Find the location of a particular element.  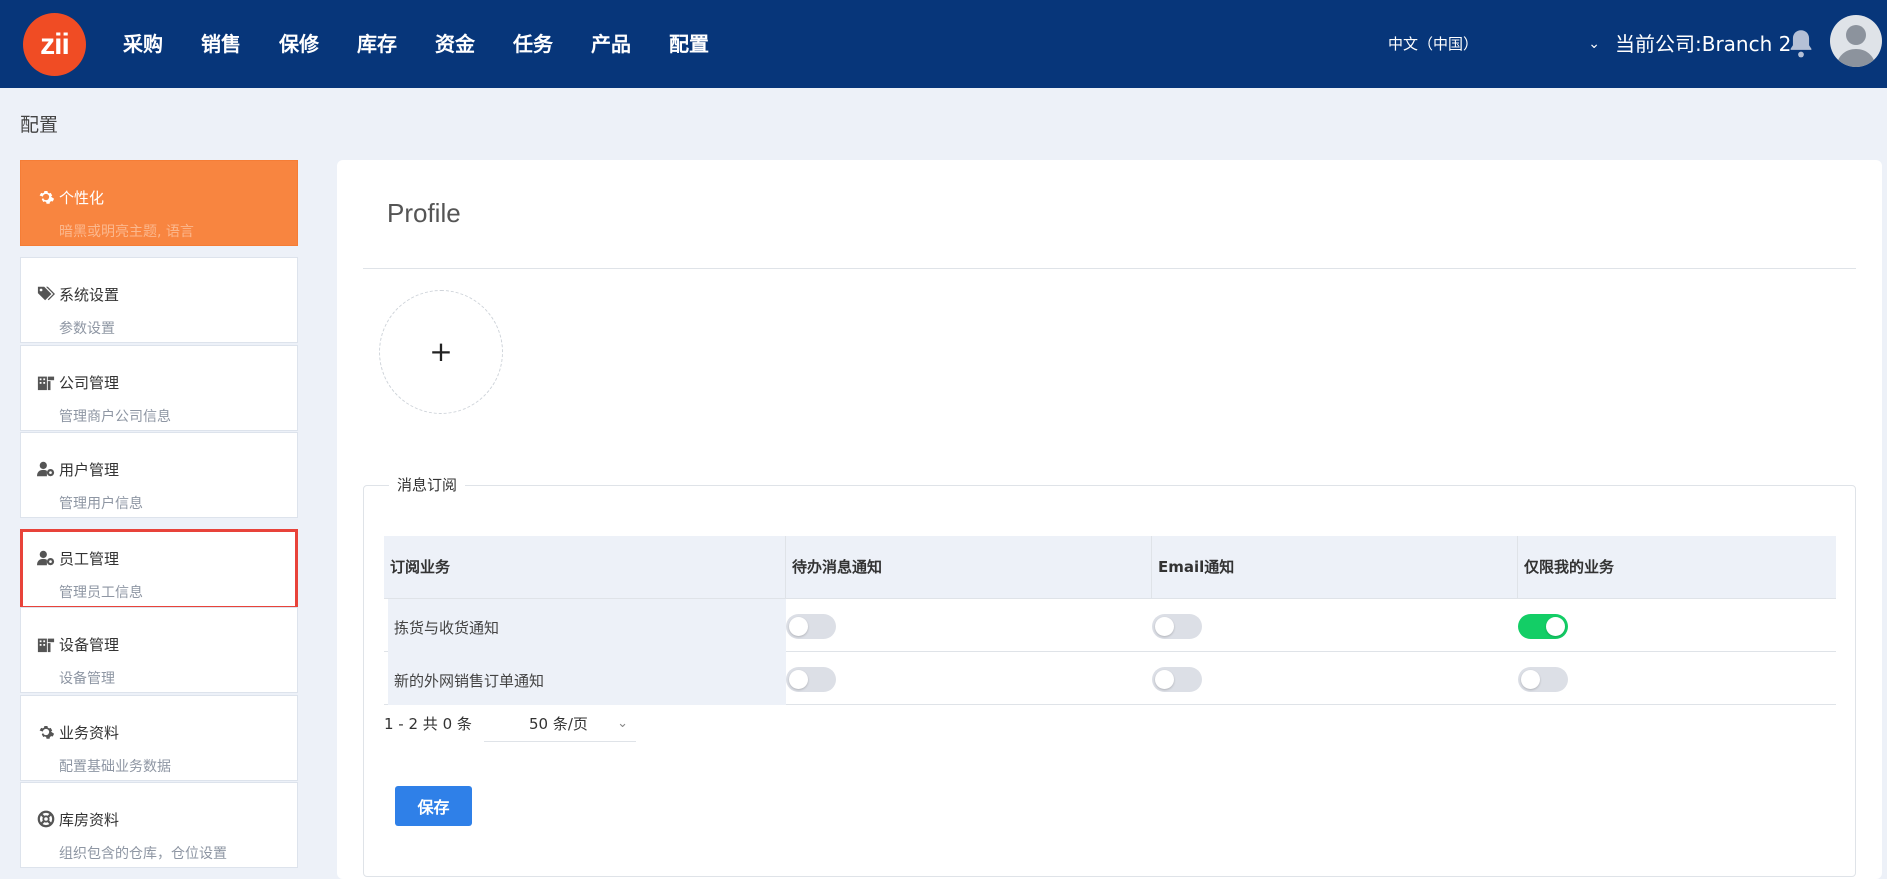

sidebar-item-warehouse-data: 库房资料 组织包含的仓库，仓位设置 is located at coordinates (159, 825).